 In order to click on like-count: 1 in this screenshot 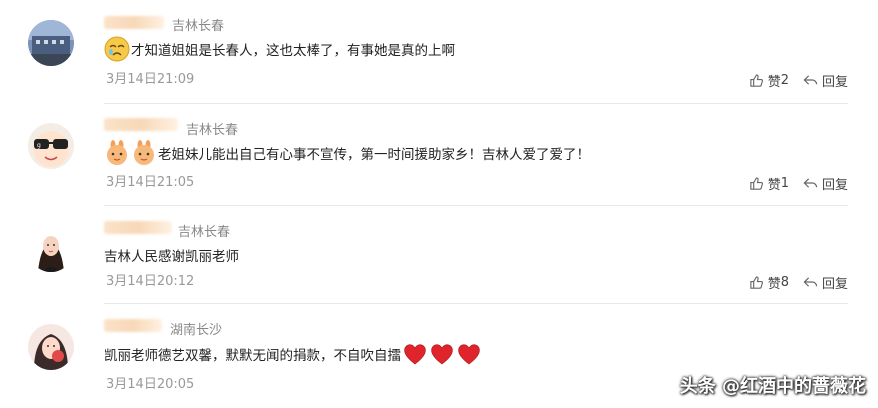, I will do `click(784, 183)`.